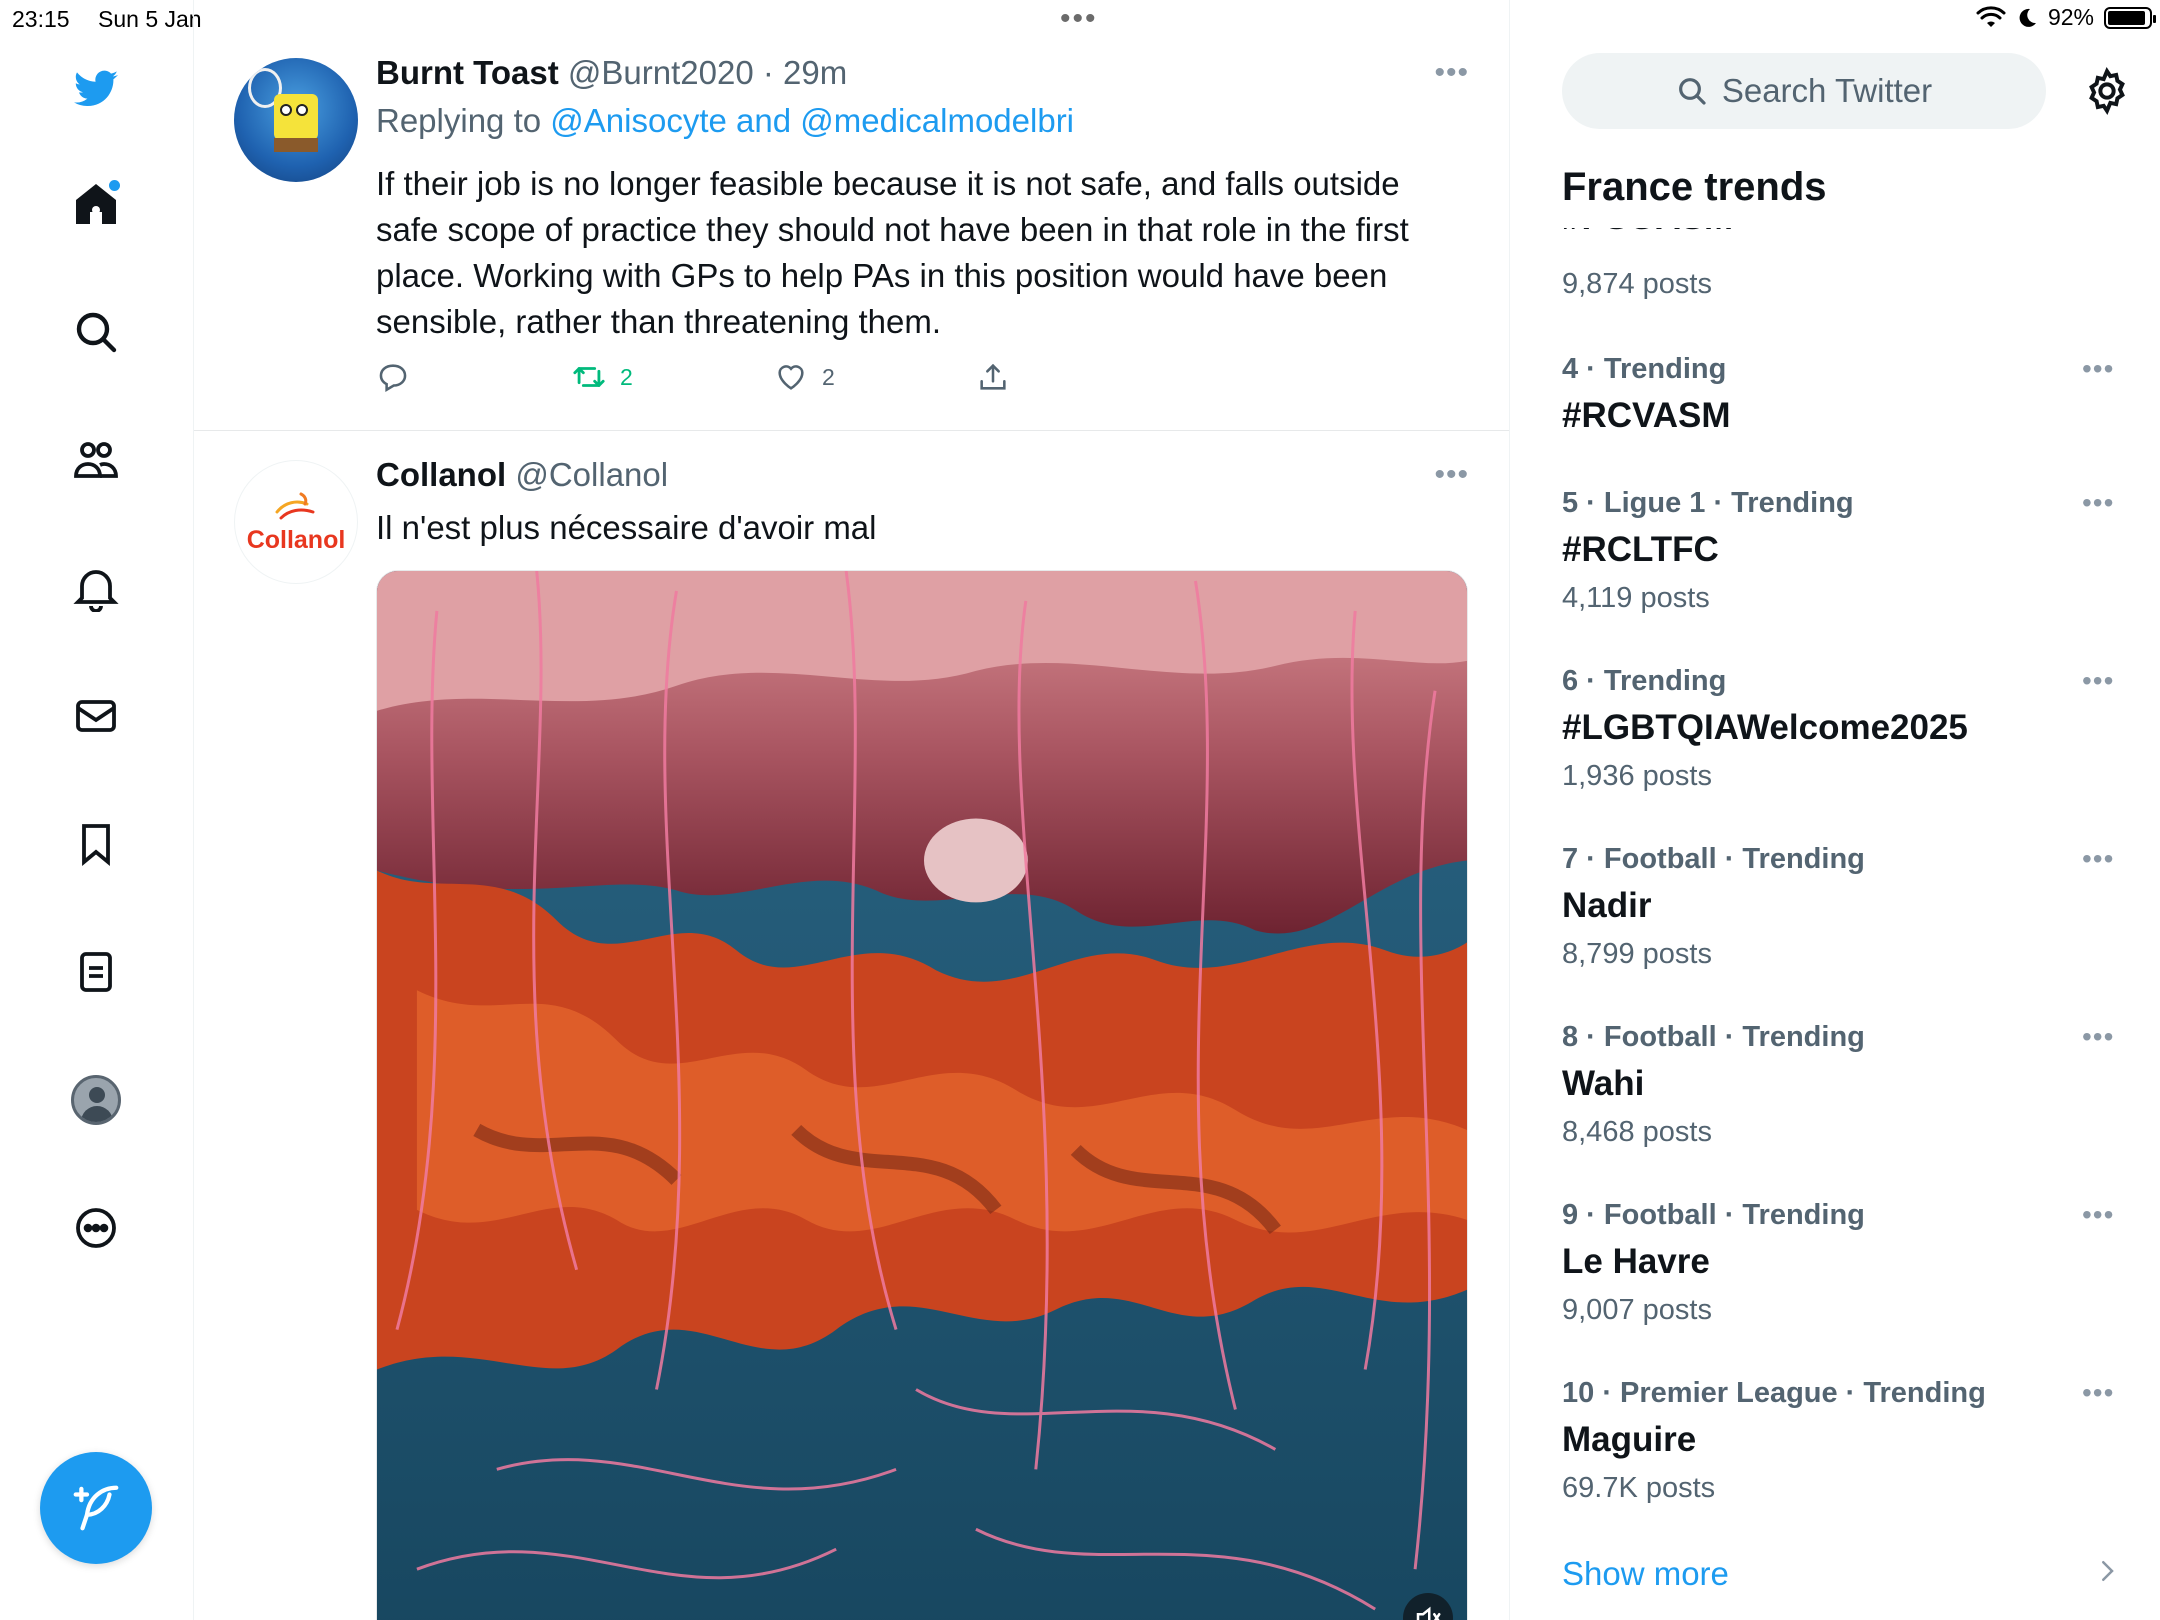  Describe the element at coordinates (589, 377) in the screenshot. I see `retweet-icon` at that location.